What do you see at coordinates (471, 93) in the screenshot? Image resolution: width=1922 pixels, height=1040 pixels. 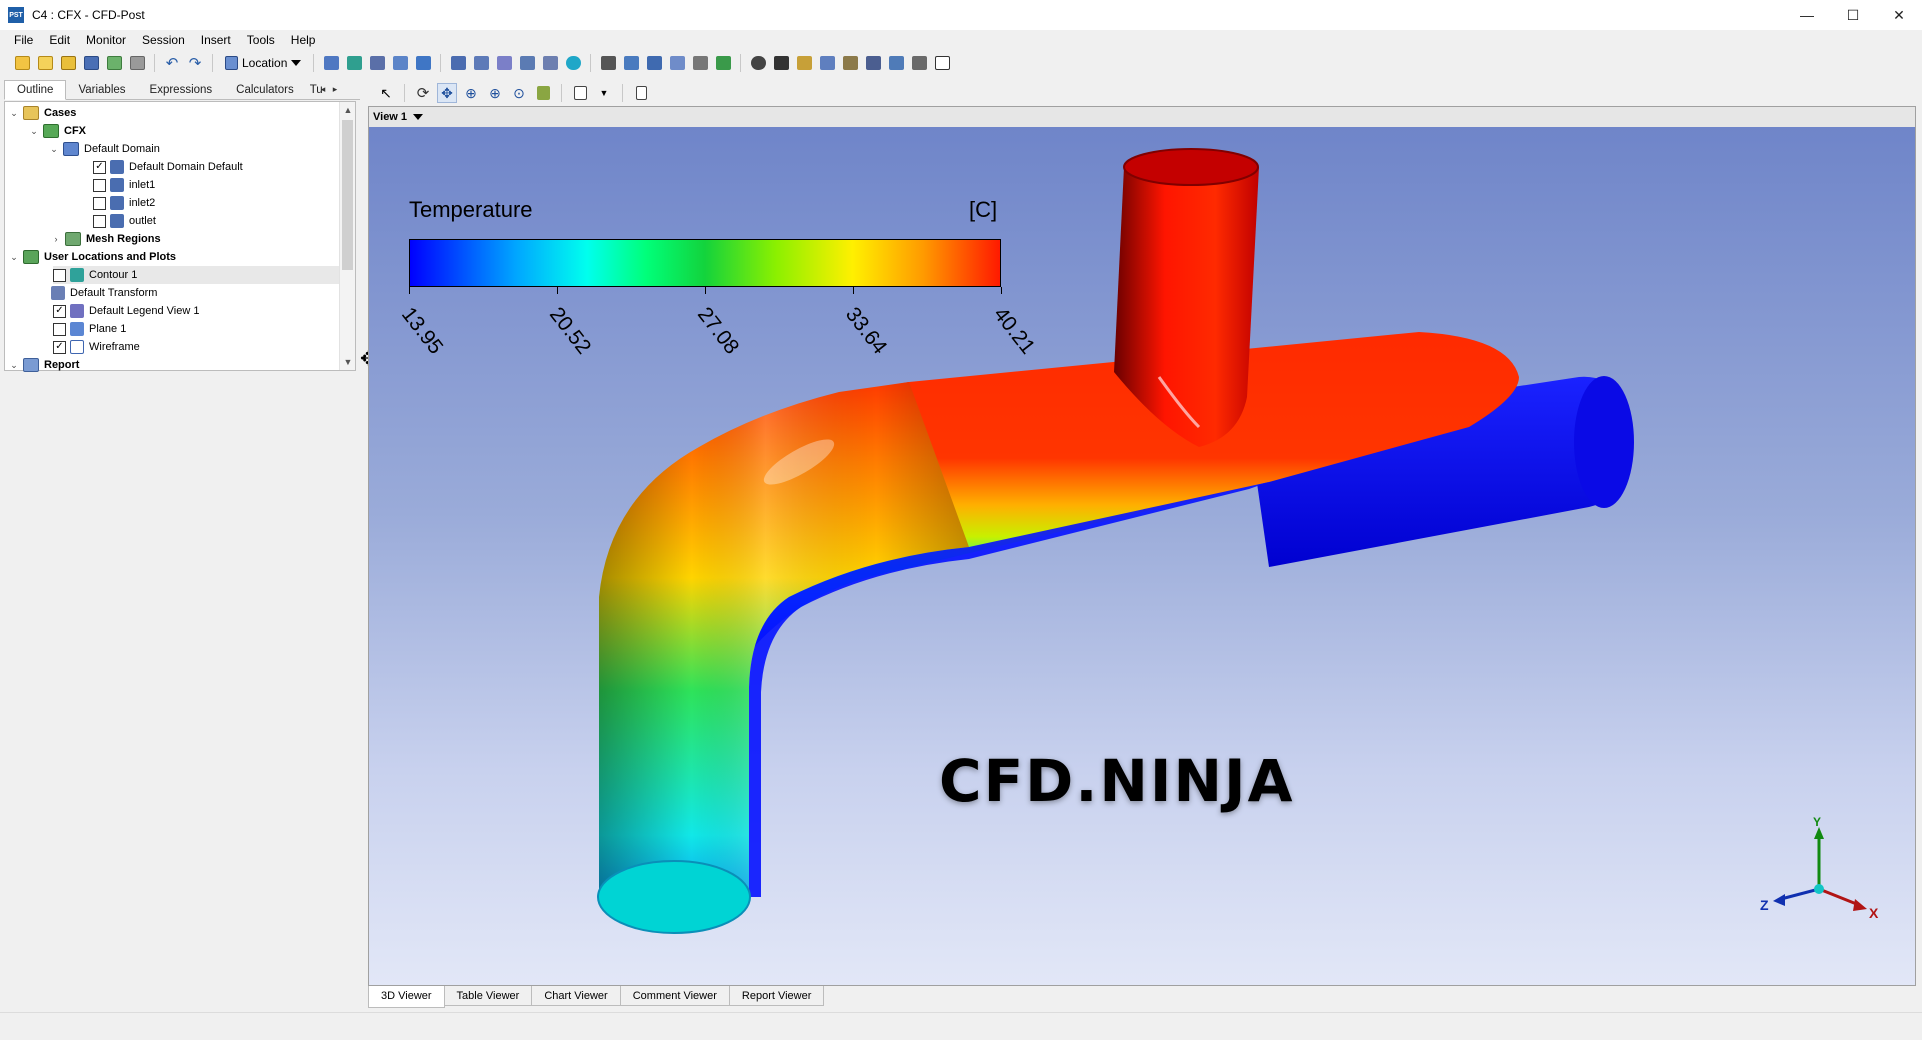 I see `zoom-icon: ⊕` at bounding box center [471, 93].